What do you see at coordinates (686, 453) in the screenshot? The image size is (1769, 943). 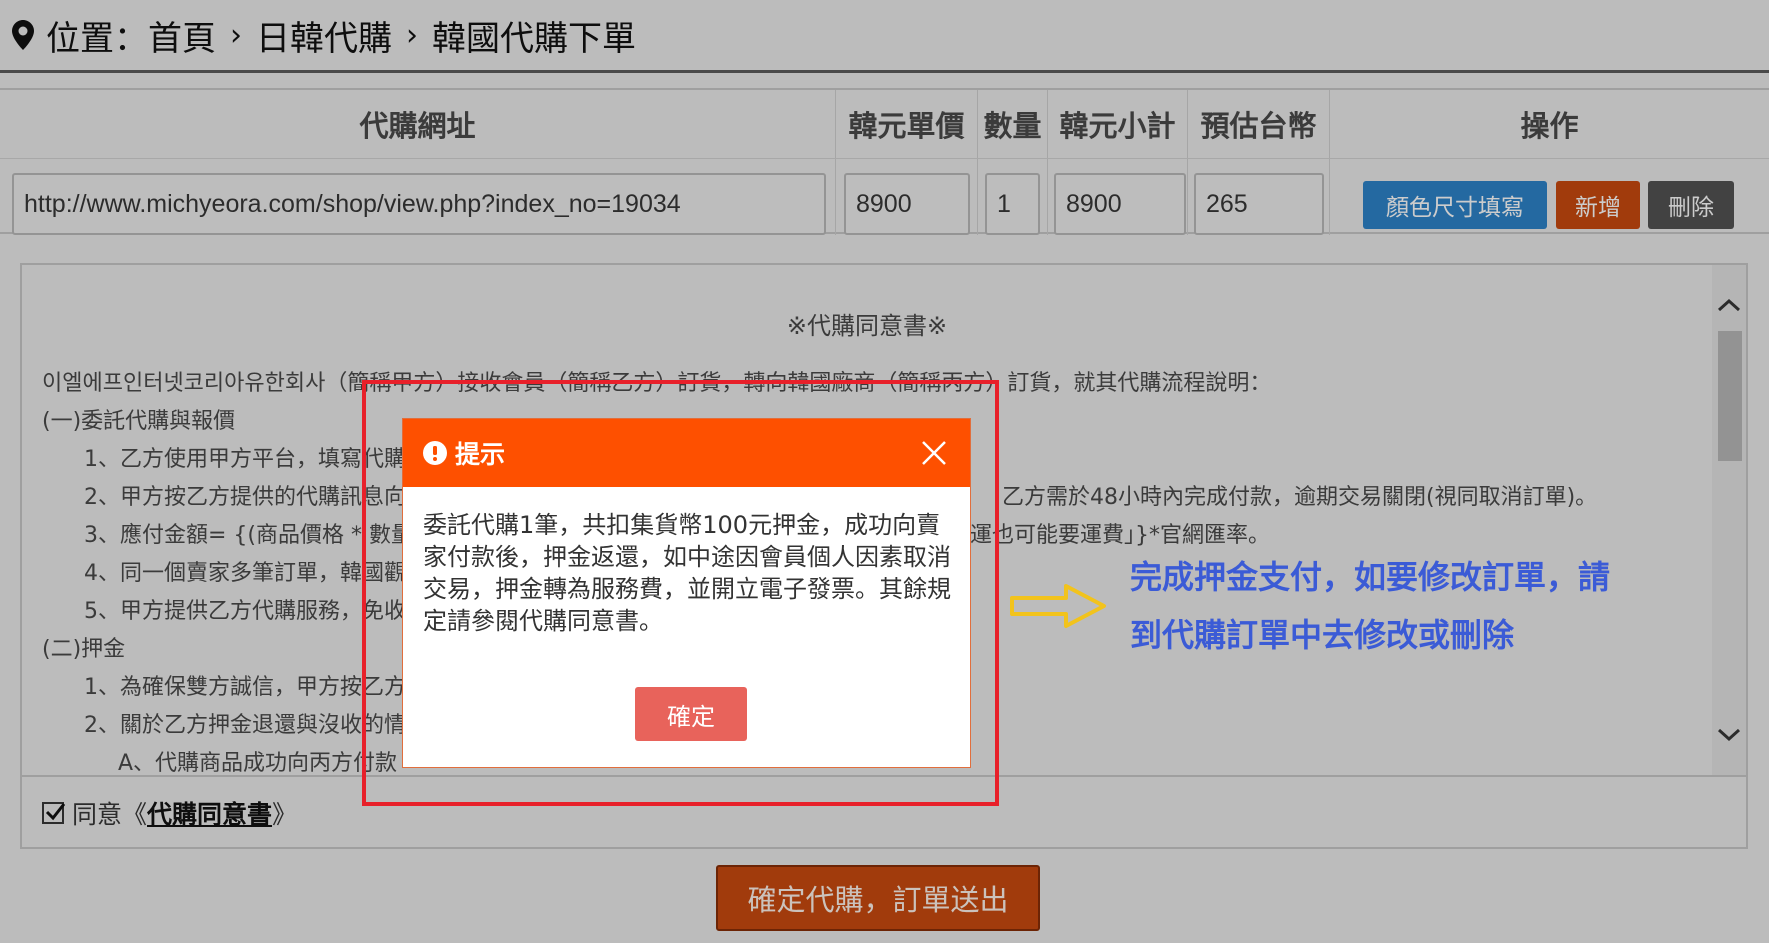 I see `dialog-header: 提示` at bounding box center [686, 453].